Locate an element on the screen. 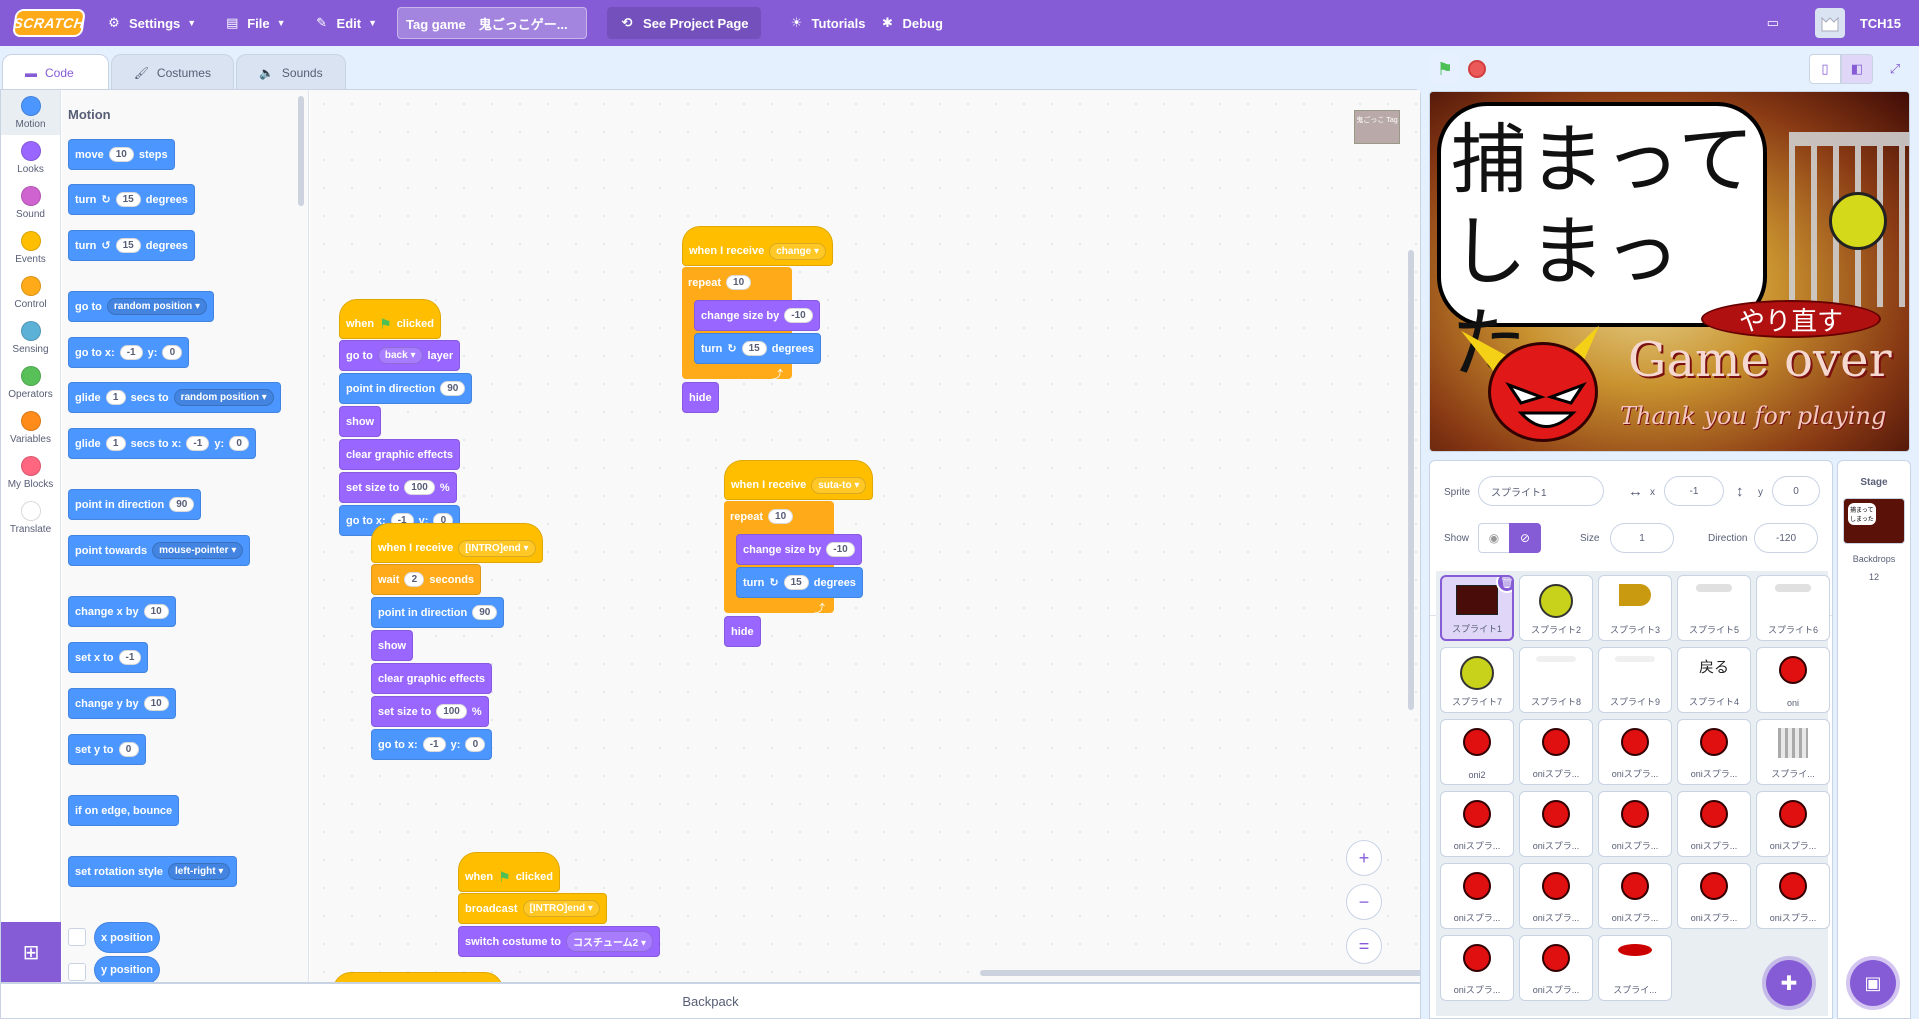  sprite-tile: スプライト2 is located at coordinates (1556, 608).